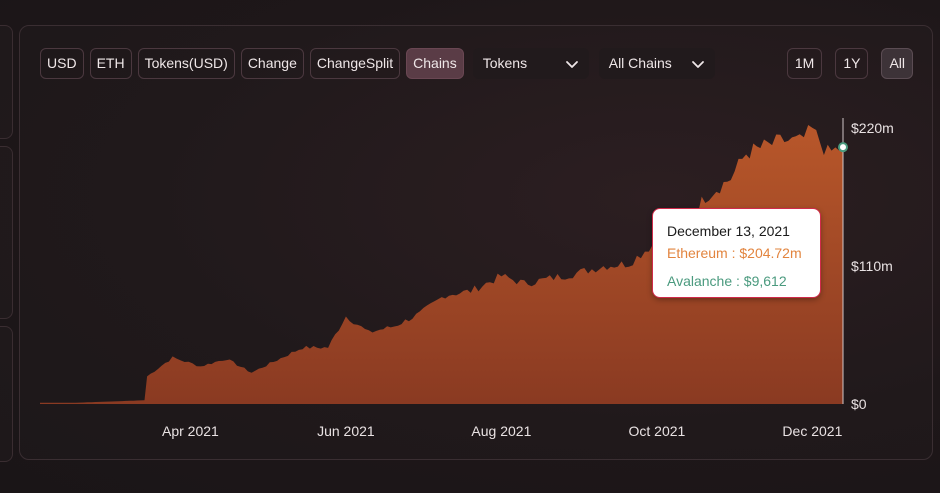 Image resolution: width=940 pixels, height=493 pixels. What do you see at coordinates (727, 281) in the screenshot?
I see `tooltip-avalanche-value: Avalanche : $9,612` at bounding box center [727, 281].